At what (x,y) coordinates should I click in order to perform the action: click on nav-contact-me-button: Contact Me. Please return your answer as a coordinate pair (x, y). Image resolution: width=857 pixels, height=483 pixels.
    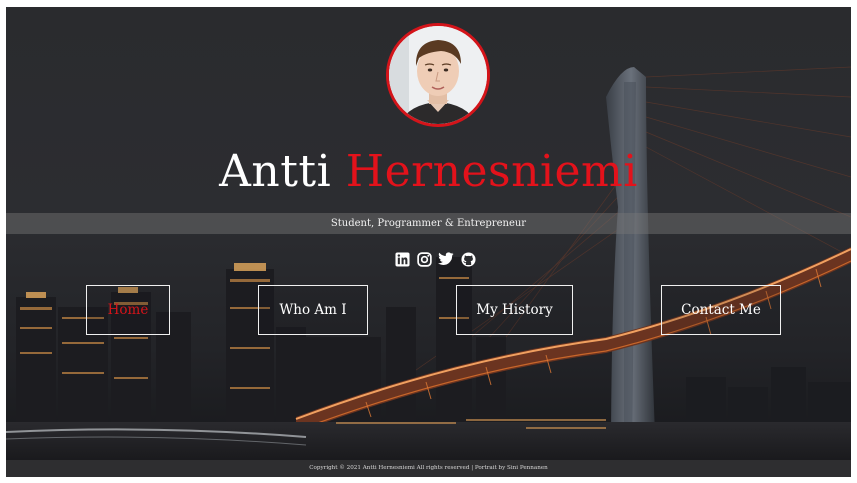
    Looking at the image, I should click on (721, 310).